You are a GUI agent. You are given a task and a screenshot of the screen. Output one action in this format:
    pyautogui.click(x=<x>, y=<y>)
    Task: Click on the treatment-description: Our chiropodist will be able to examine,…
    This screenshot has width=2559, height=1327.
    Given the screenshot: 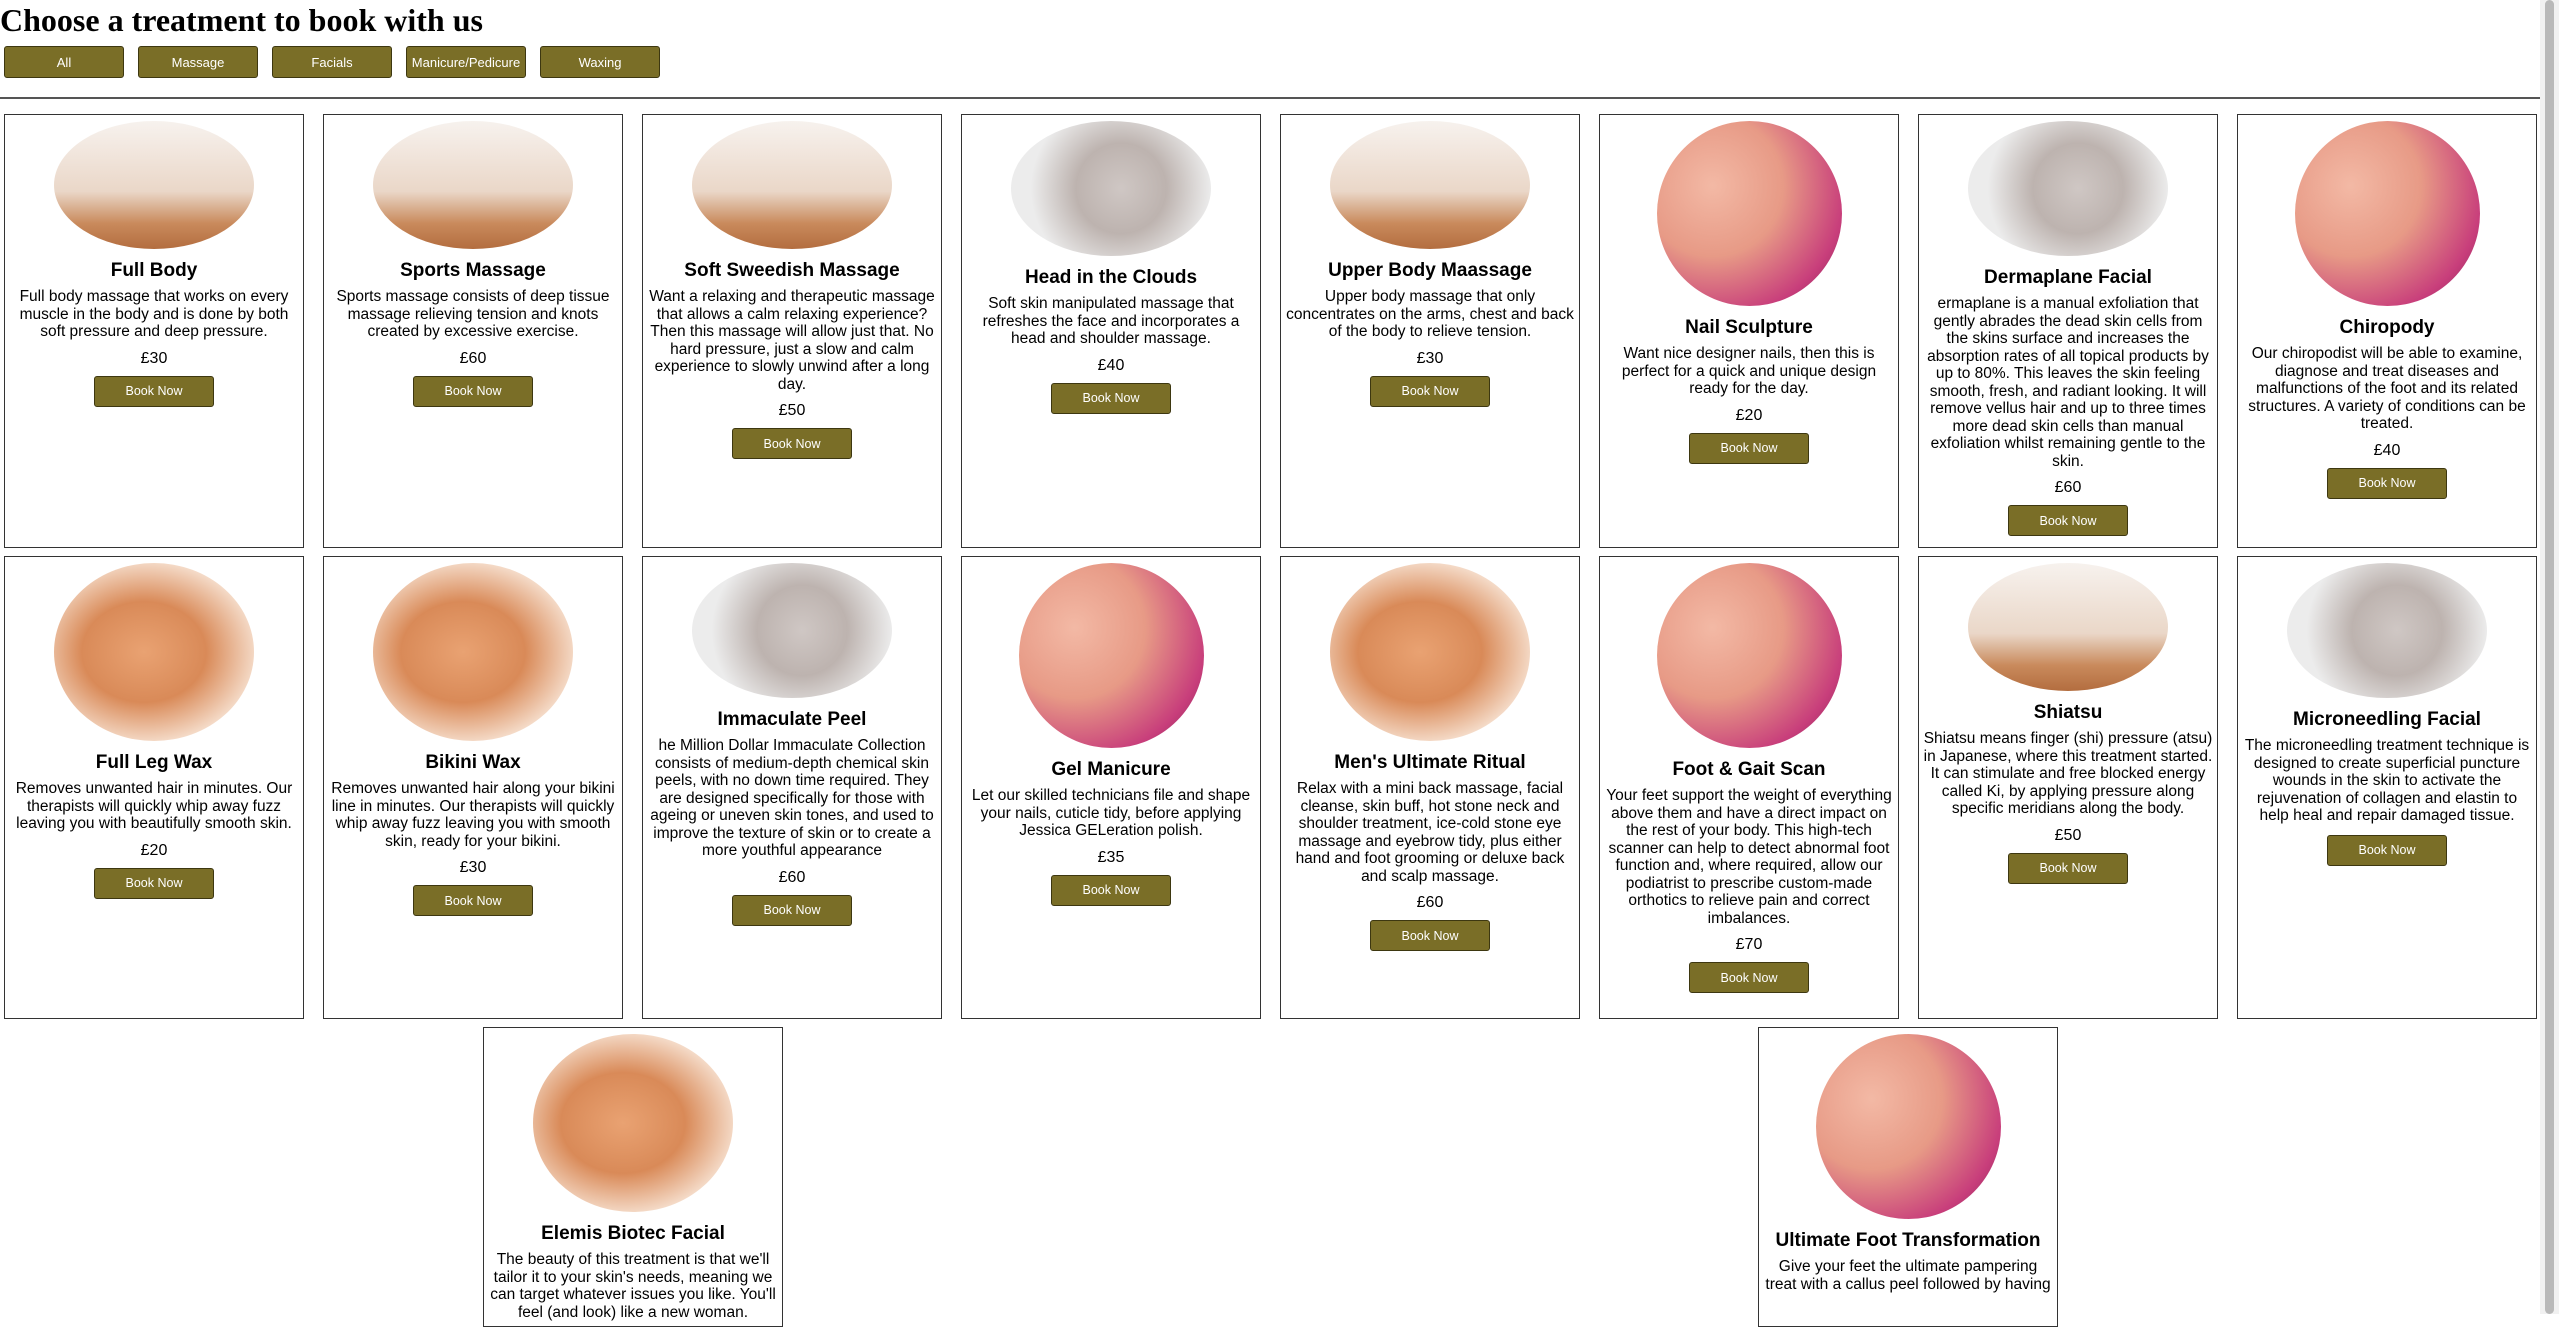 What is the action you would take?
    pyautogui.click(x=2387, y=388)
    